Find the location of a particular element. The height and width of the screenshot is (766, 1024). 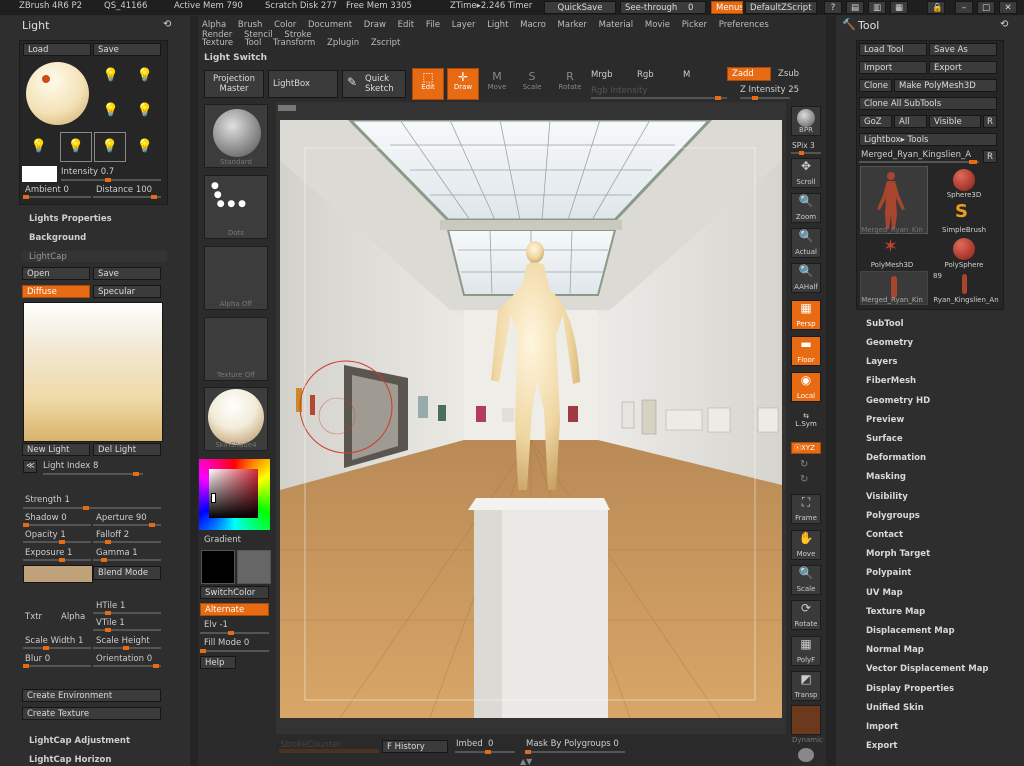

goz-button: GoZ is located at coordinates (875, 121).